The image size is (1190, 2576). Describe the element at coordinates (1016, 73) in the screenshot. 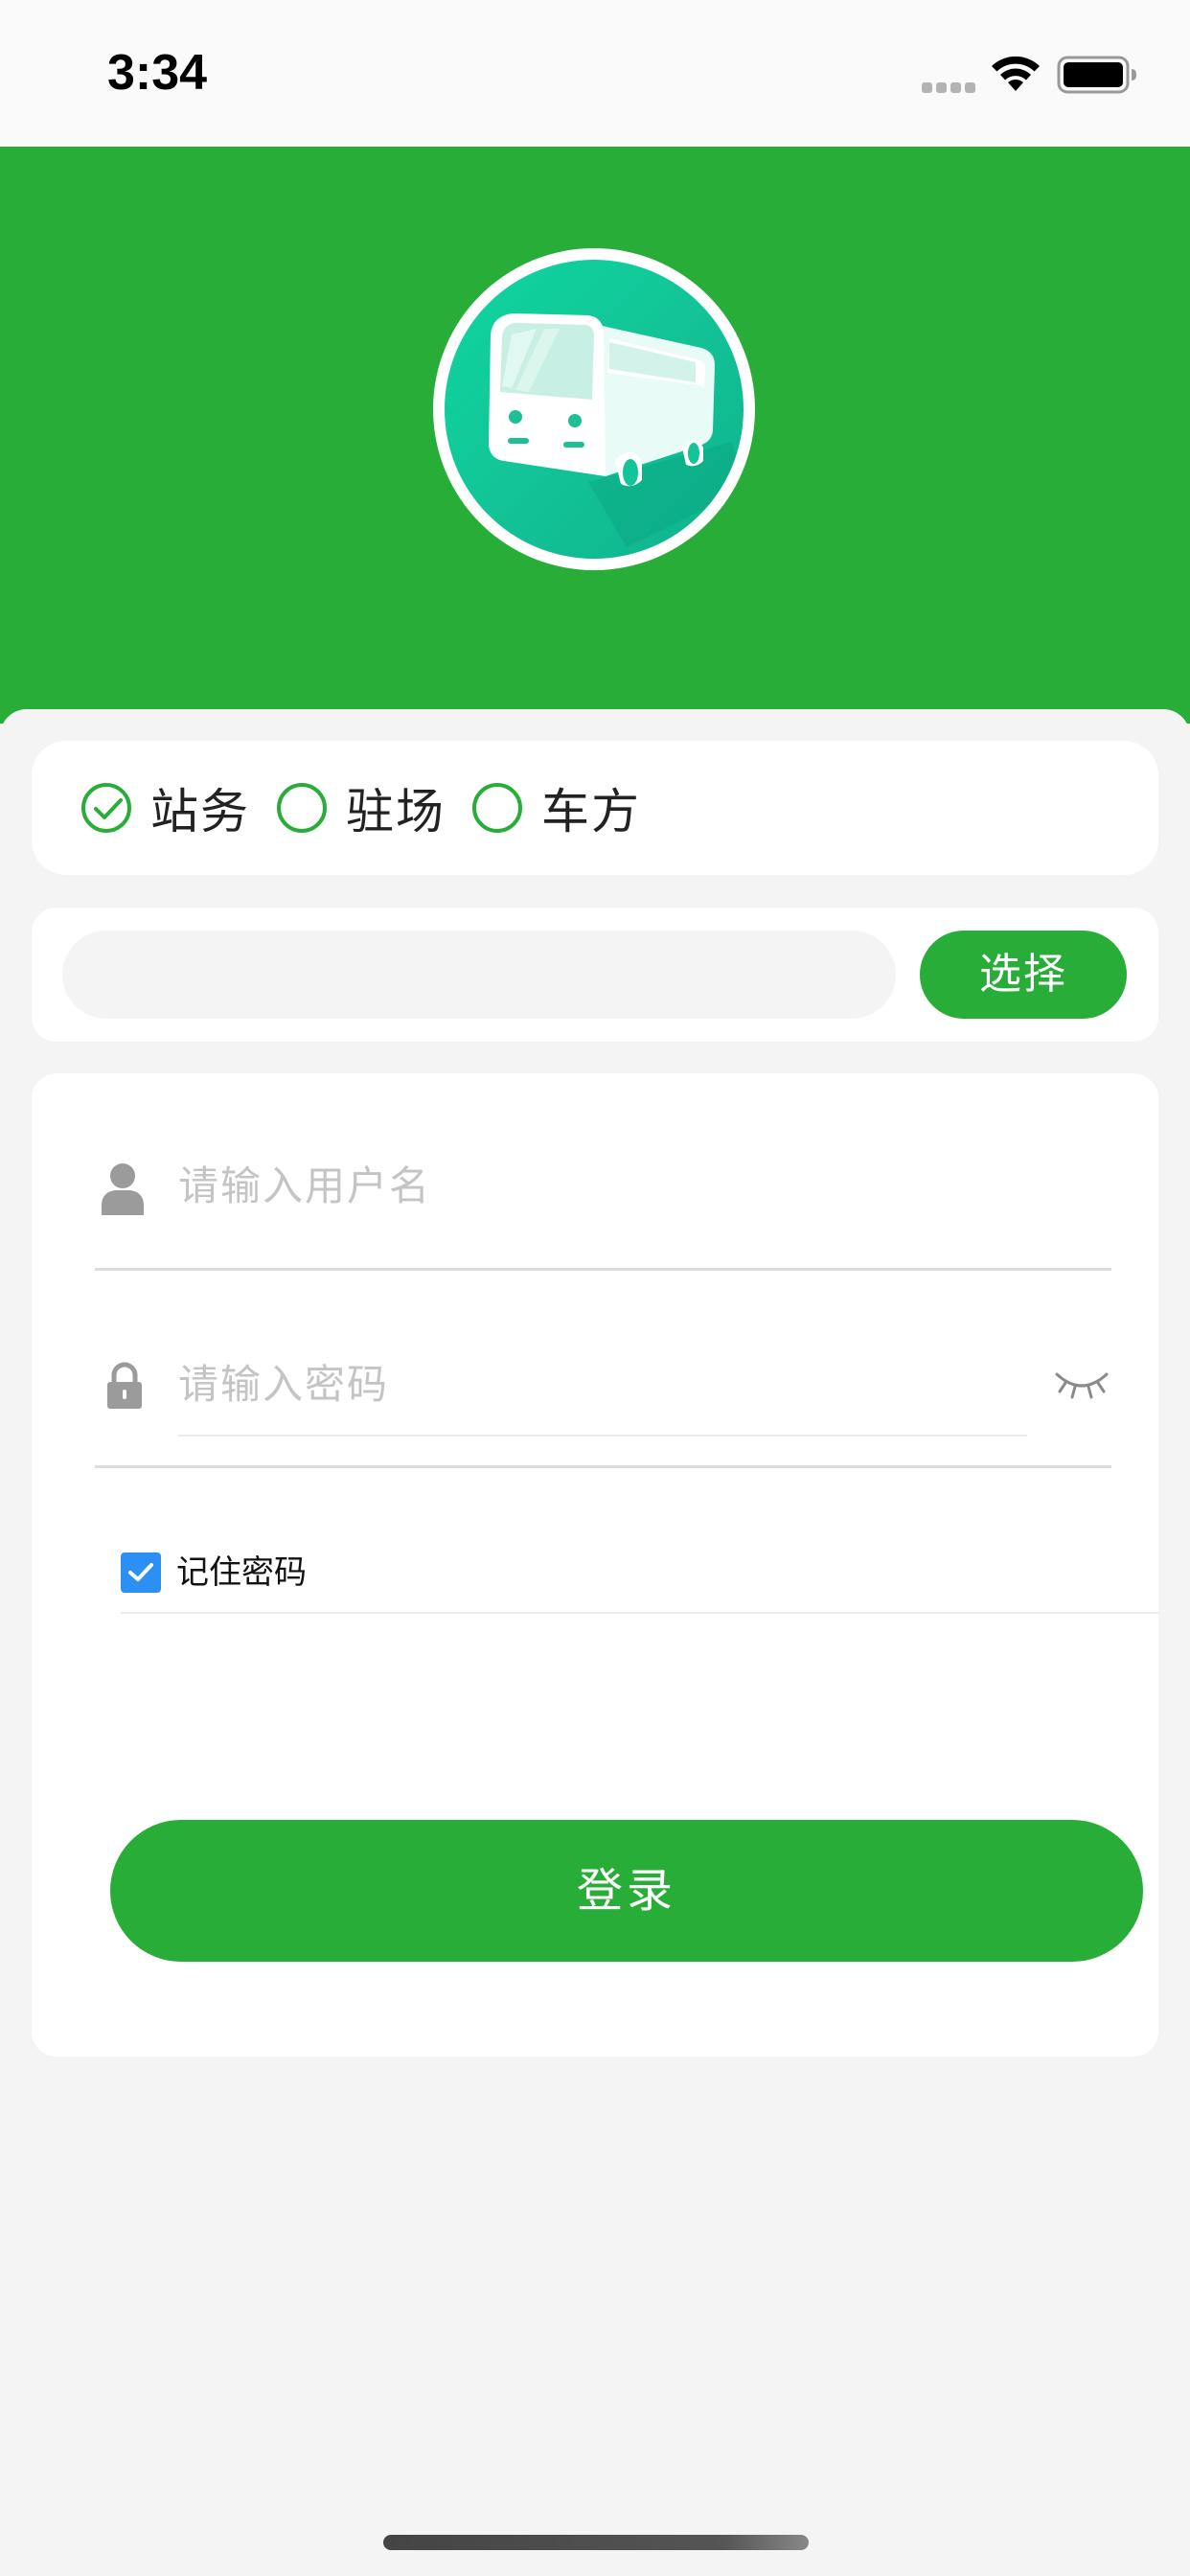

I see `wifi-icon` at that location.